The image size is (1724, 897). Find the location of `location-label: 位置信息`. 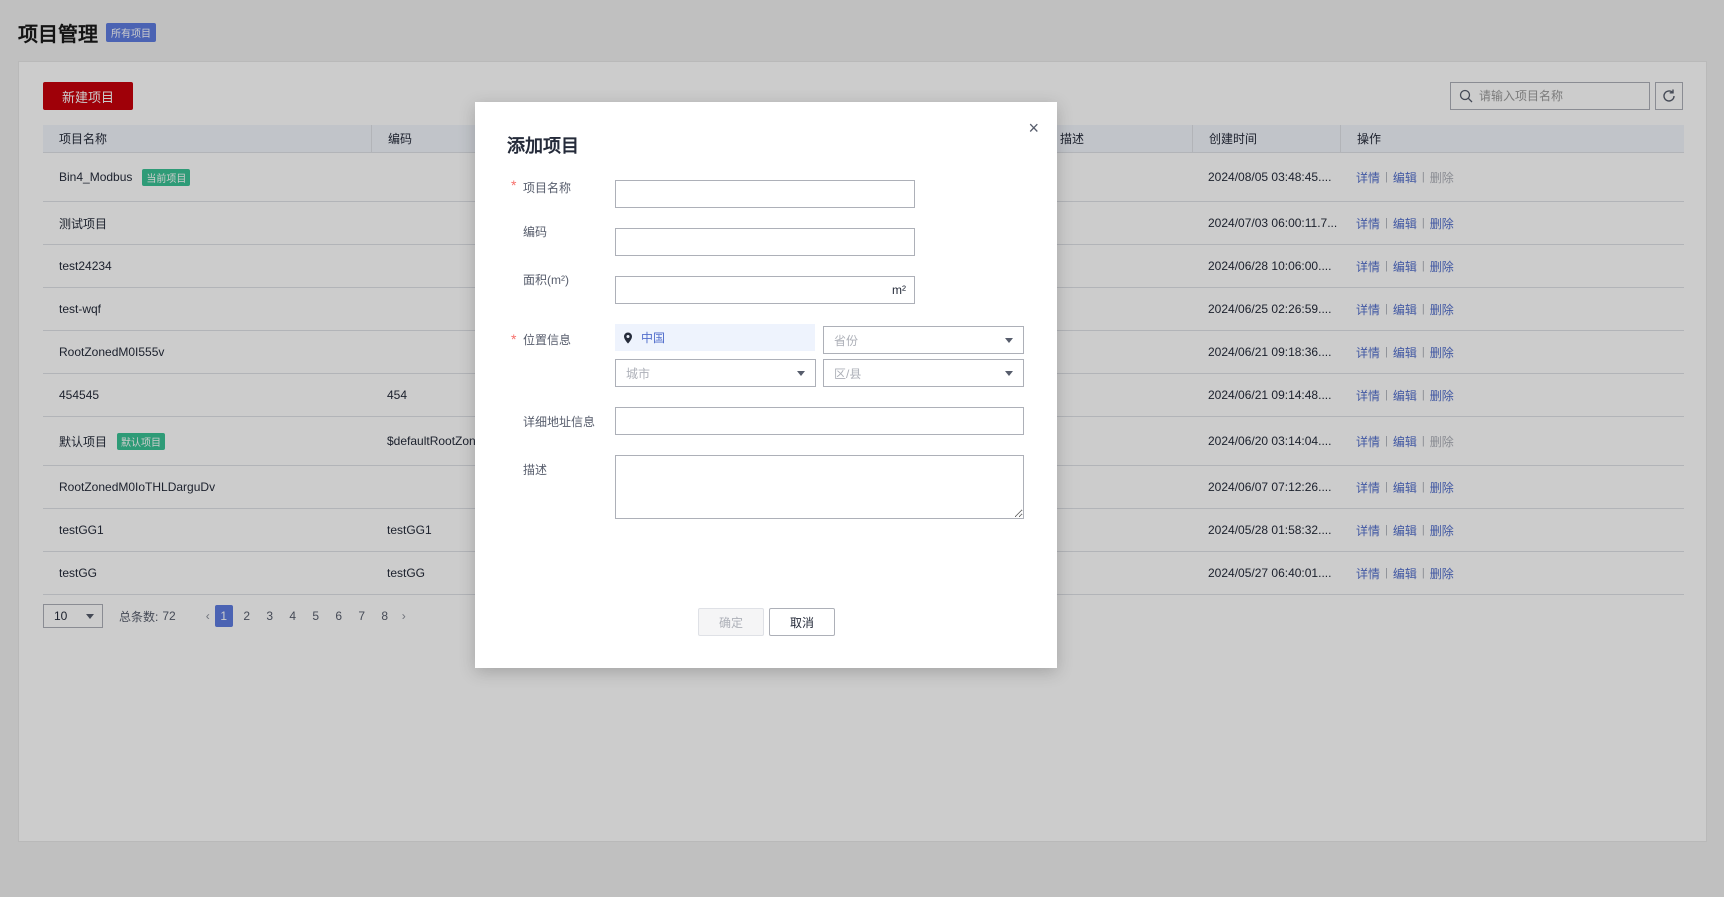

location-label: 位置信息 is located at coordinates (547, 340).